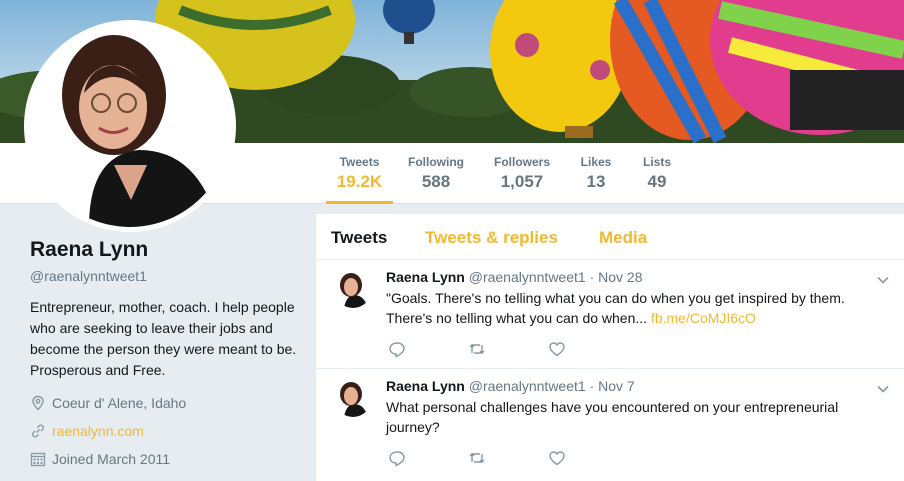 This screenshot has width=904, height=481. I want to click on tweet-date: · Nov 28, so click(616, 277).